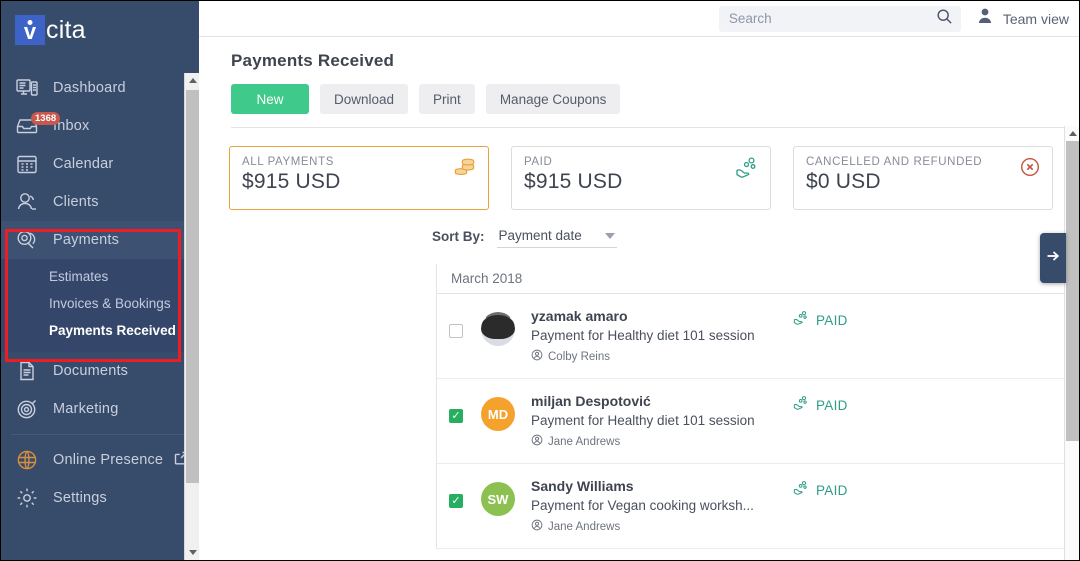 The image size is (1080, 561). I want to click on clients-icon, so click(27, 202).